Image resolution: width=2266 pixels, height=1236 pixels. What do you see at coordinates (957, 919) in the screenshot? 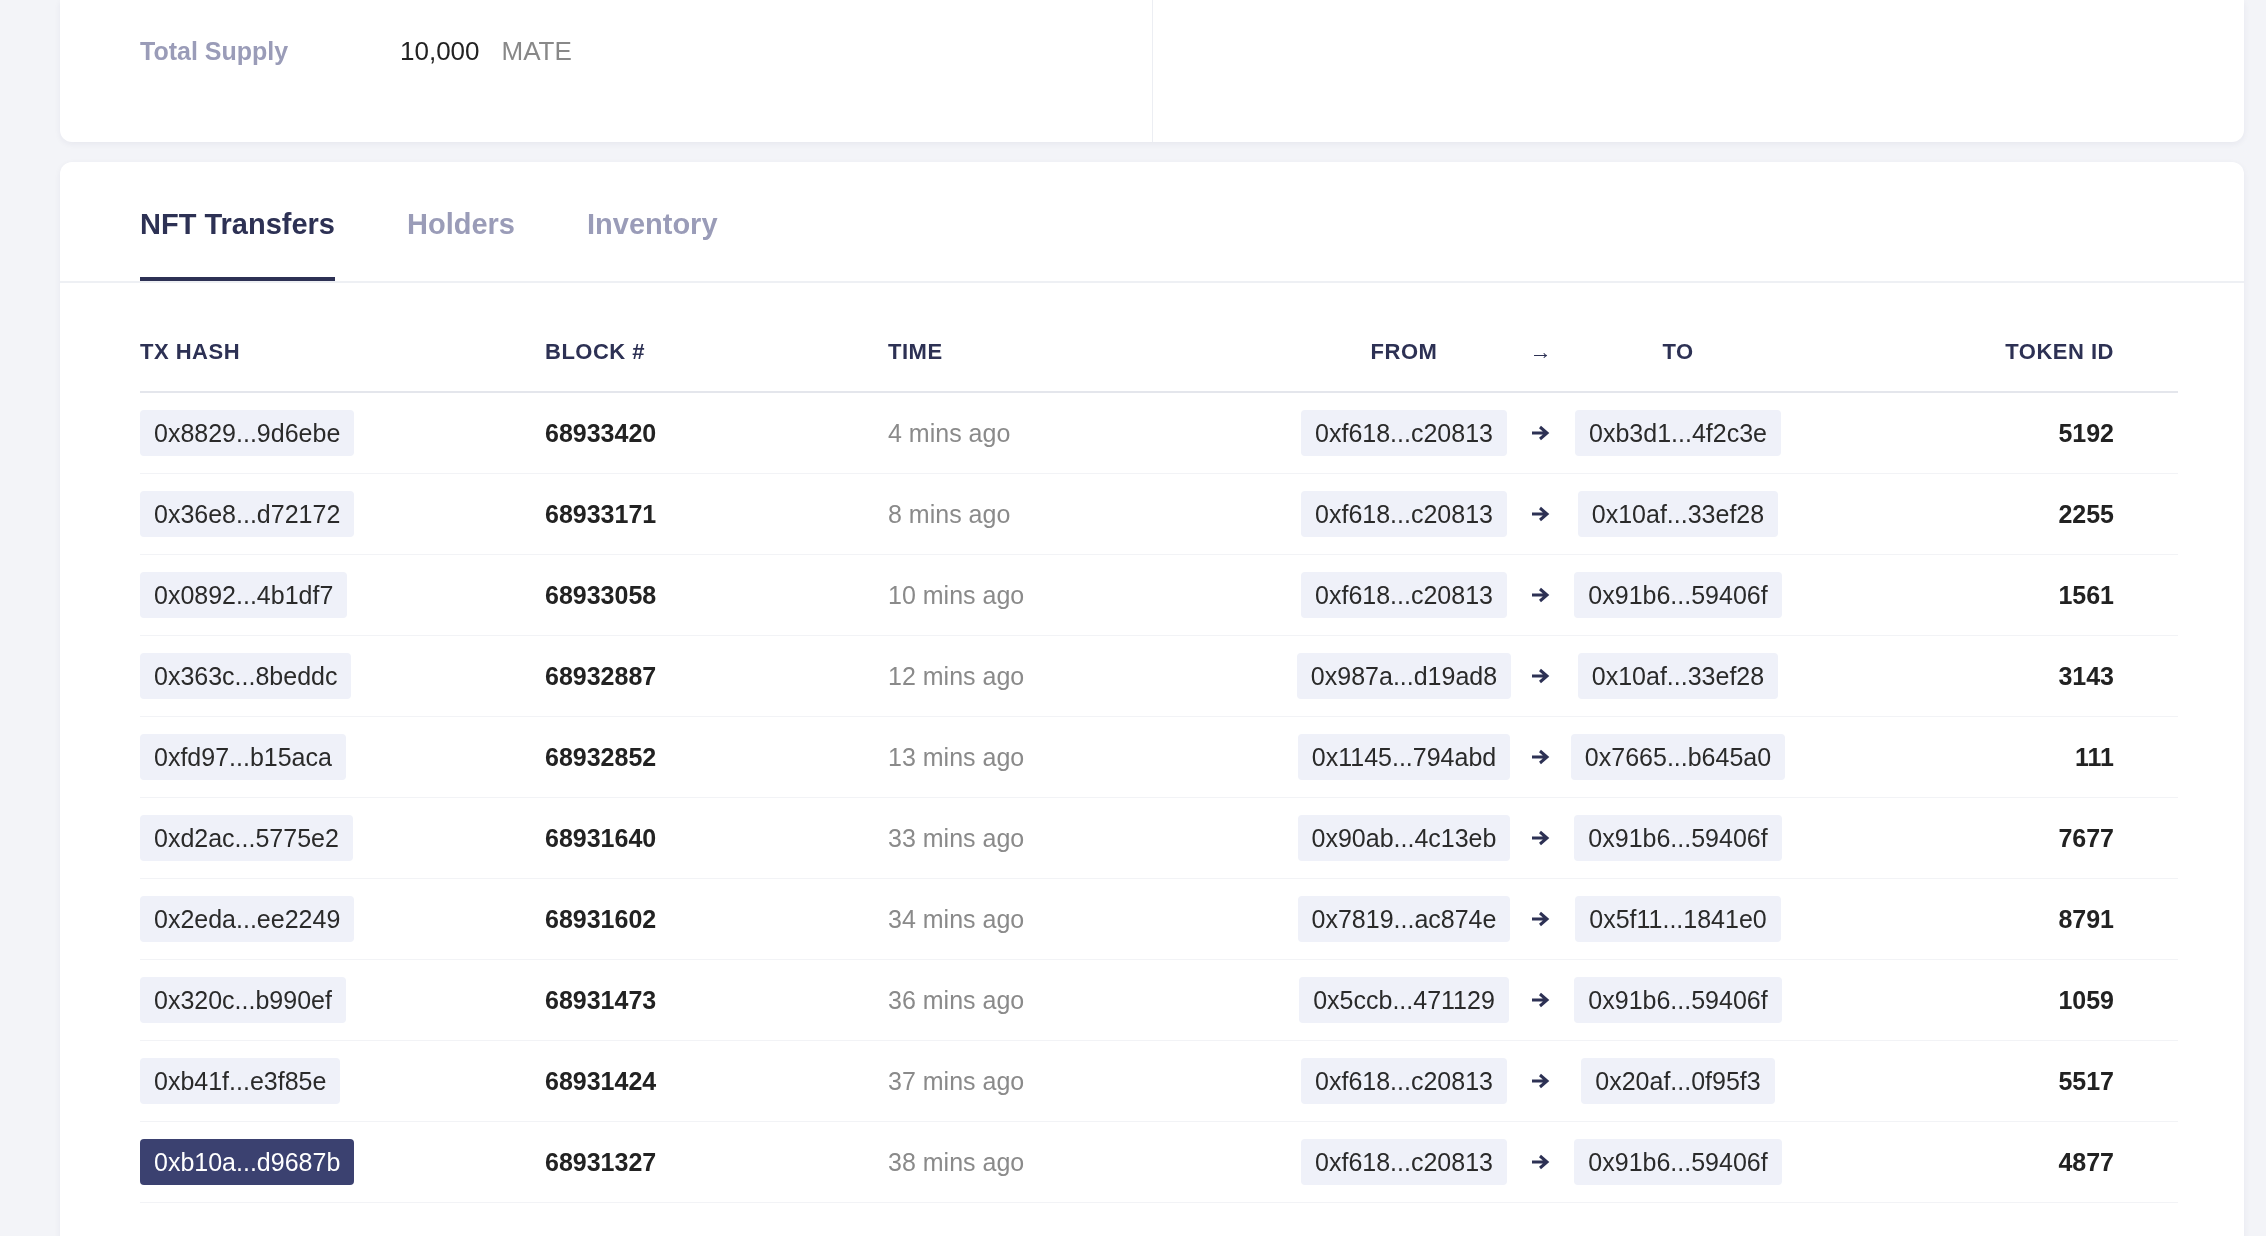
I see `time-ago: 34 mins ago` at bounding box center [957, 919].